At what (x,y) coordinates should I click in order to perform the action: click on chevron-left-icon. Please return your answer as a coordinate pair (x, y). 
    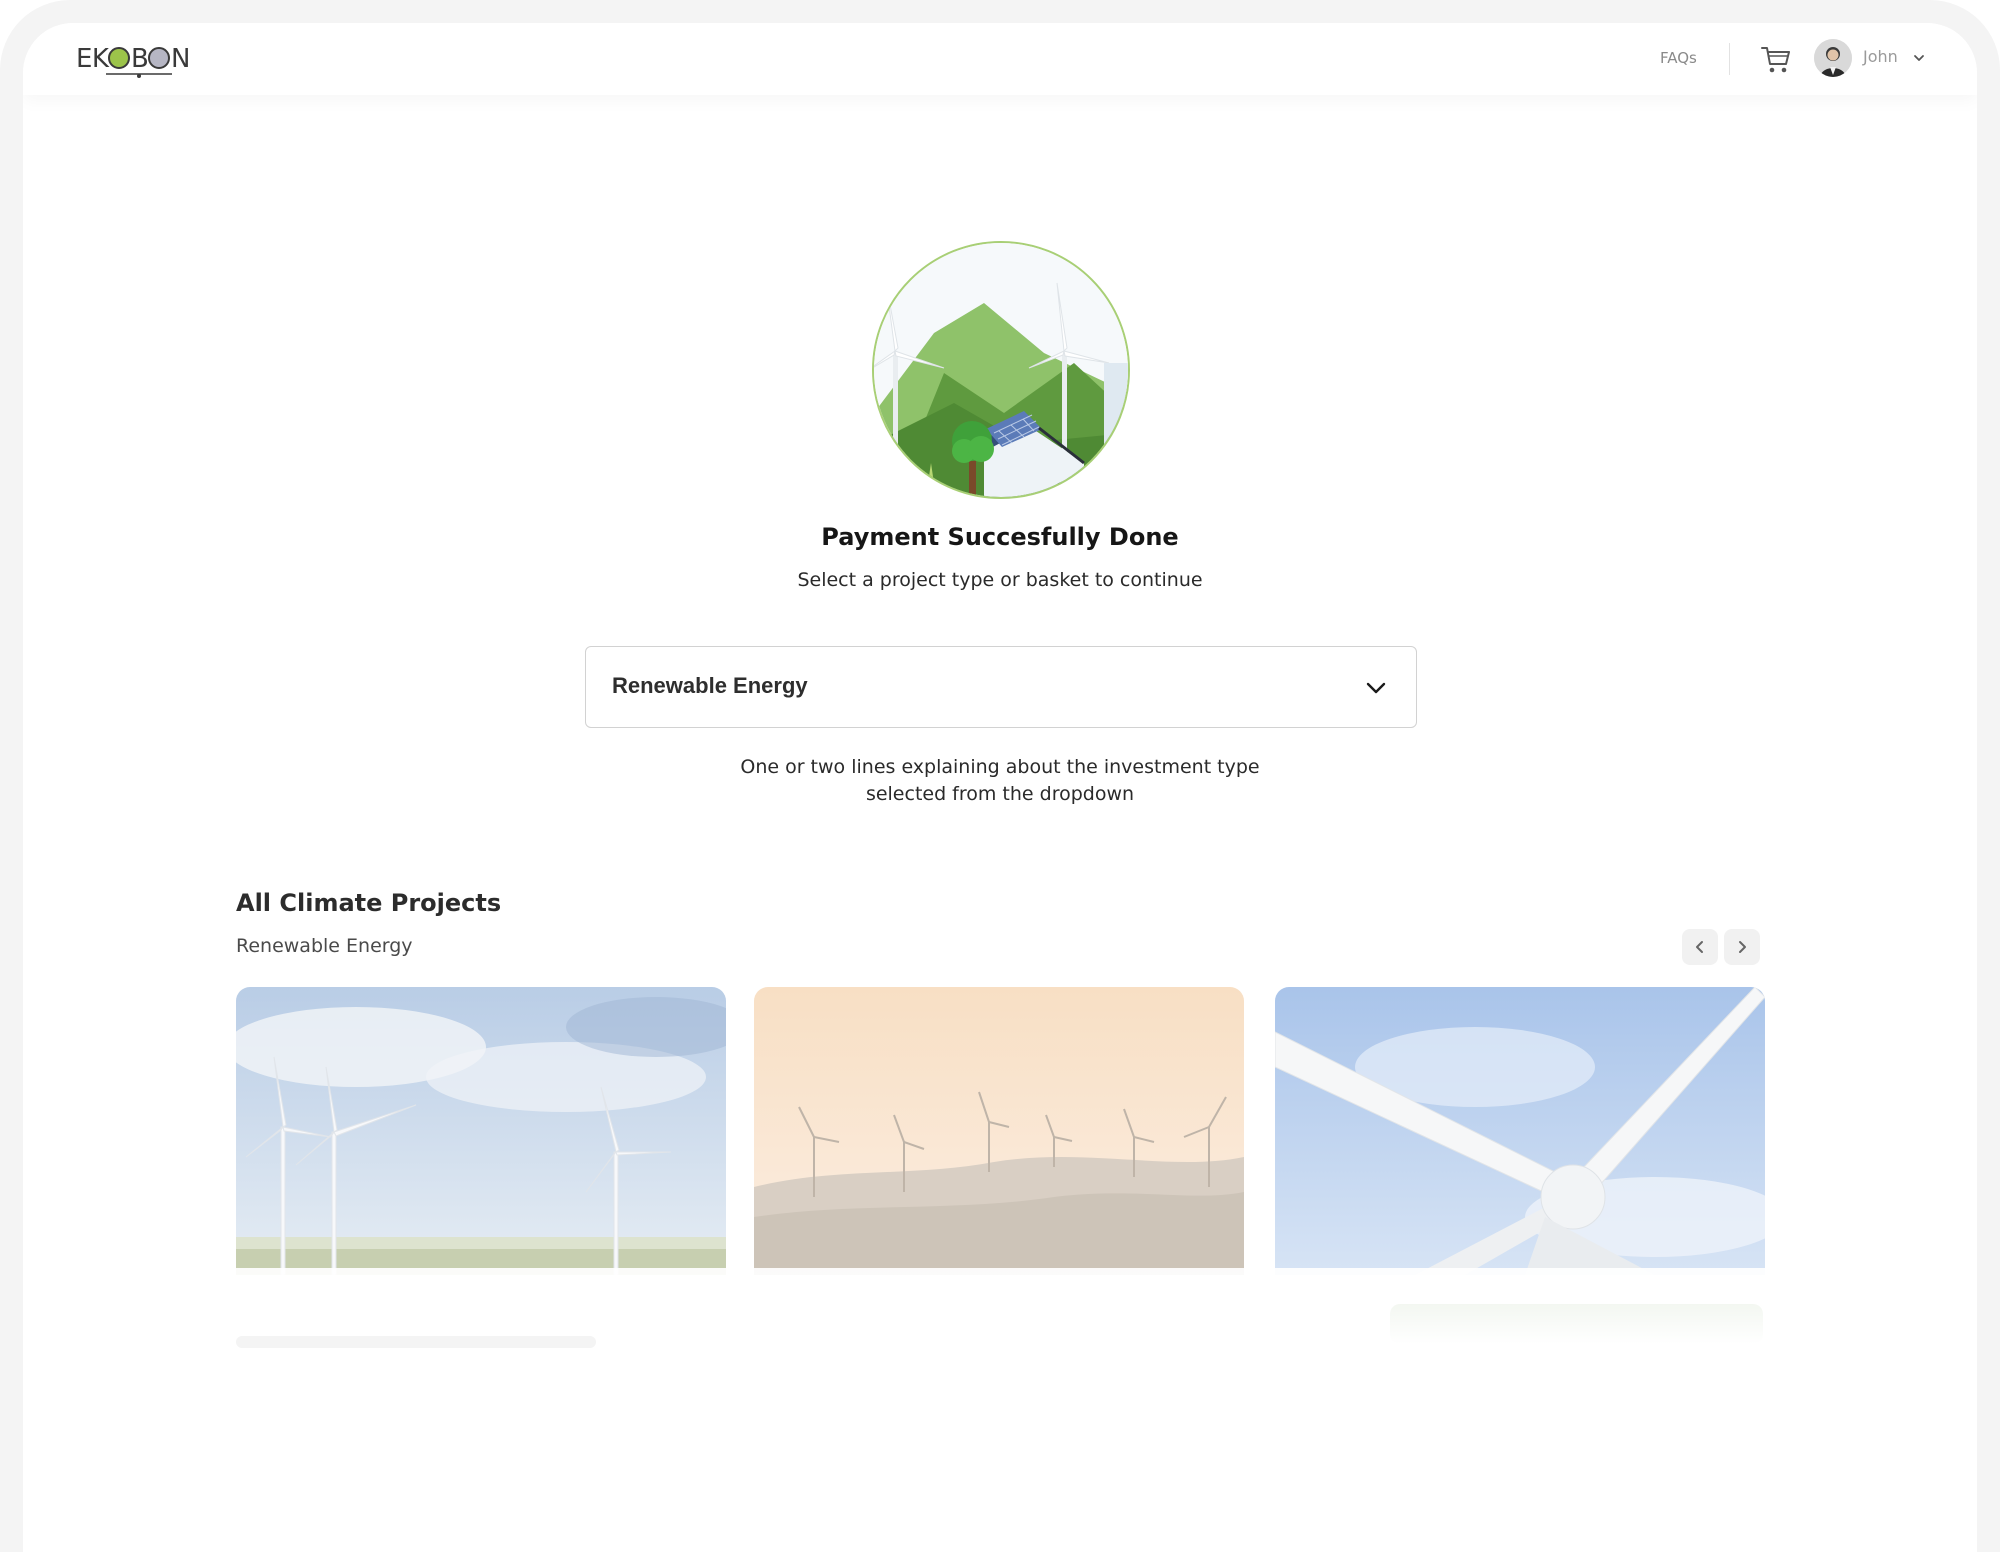
    Looking at the image, I should click on (1699, 947).